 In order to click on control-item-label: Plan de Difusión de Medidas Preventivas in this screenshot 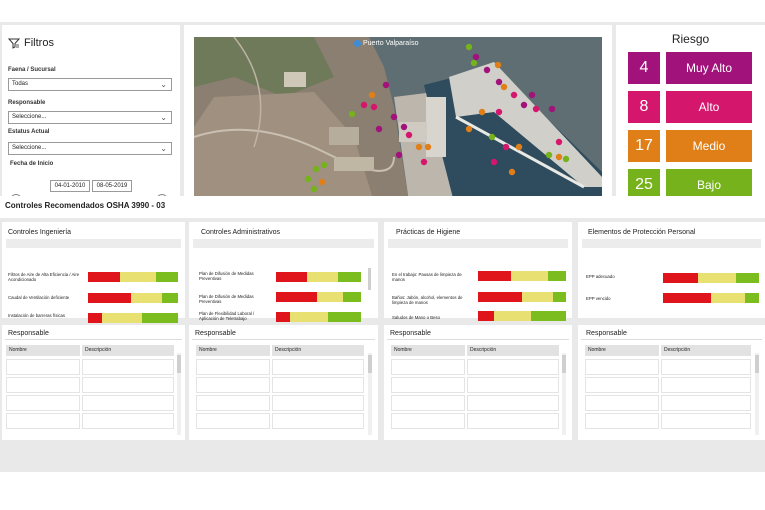, I will do `click(226, 276)`.